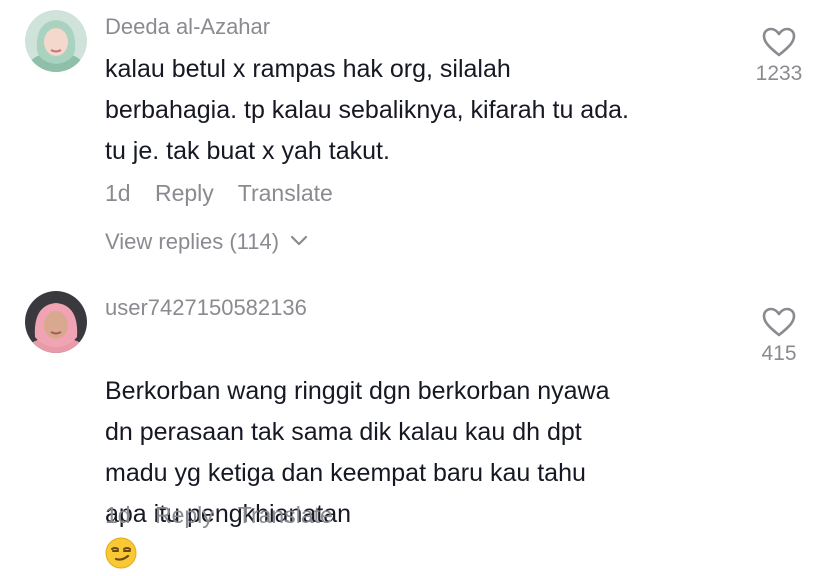 Image resolution: width=827 pixels, height=576 pixels. I want to click on view-replies-label: View replies (114), so click(192, 241).